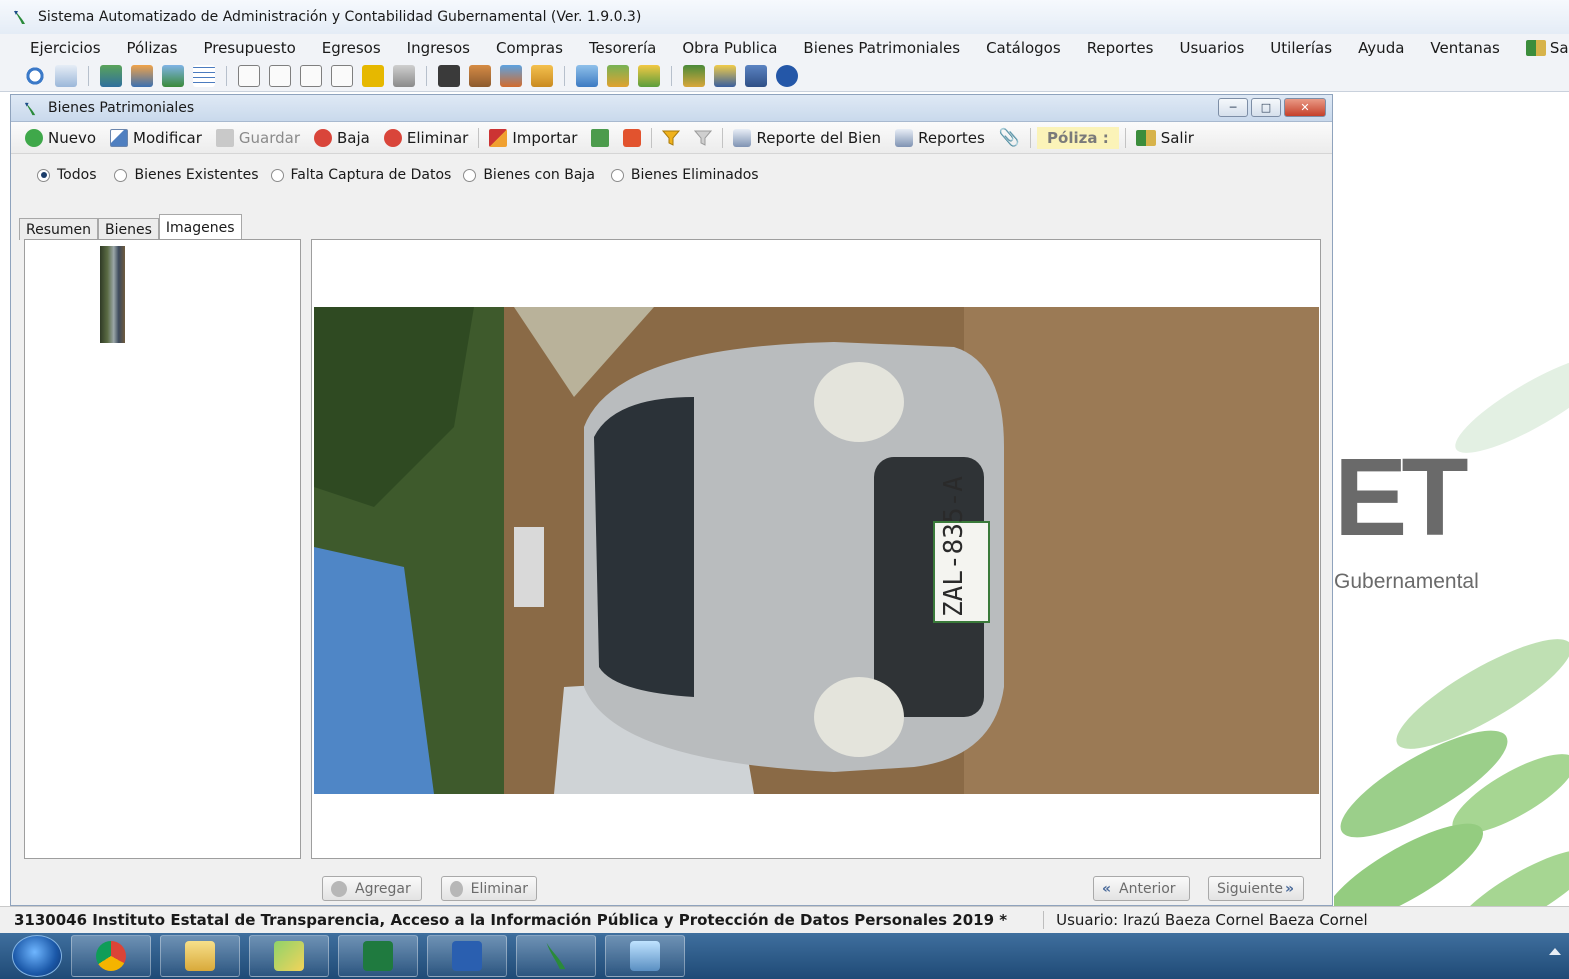  Describe the element at coordinates (186, 175) in the screenshot. I see `radio-bienes-existentes: Bienes Existentes` at that location.